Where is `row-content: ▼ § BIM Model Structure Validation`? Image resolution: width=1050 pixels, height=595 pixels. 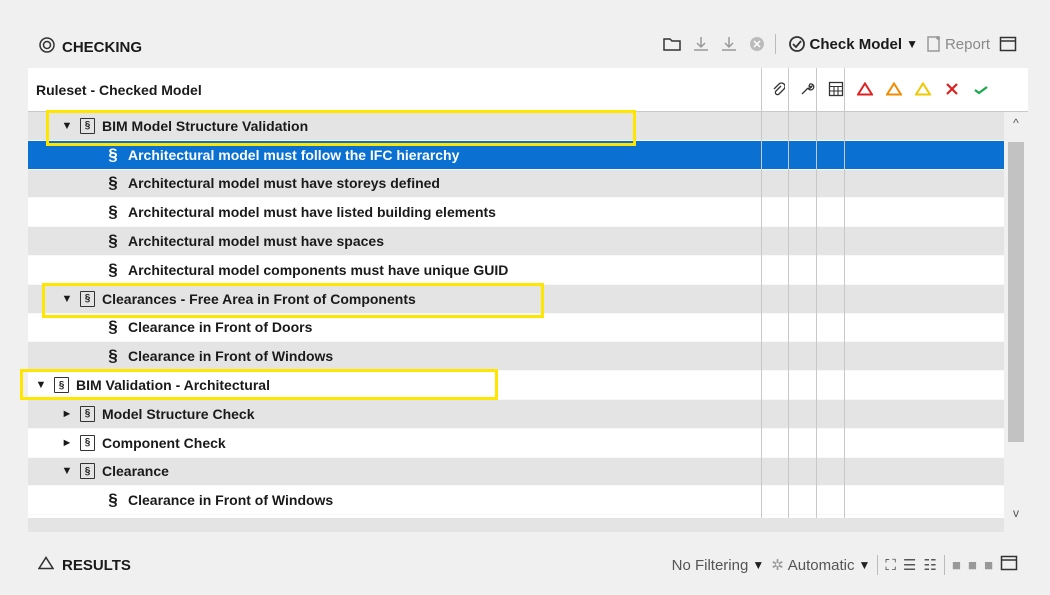
row-content: ▼ § BIM Model Structure Validation is located at coordinates (168, 125).